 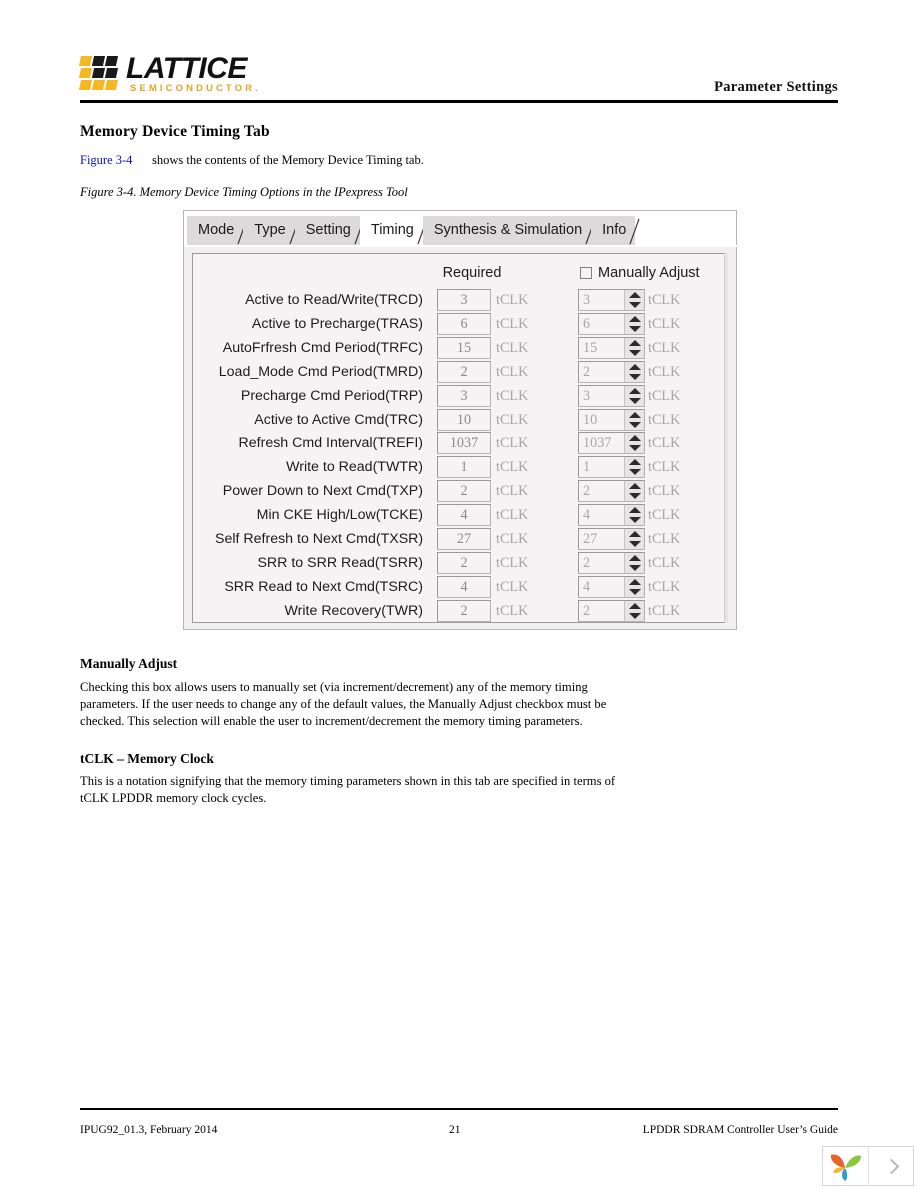 I want to click on header-rule, so click(x=459, y=101).